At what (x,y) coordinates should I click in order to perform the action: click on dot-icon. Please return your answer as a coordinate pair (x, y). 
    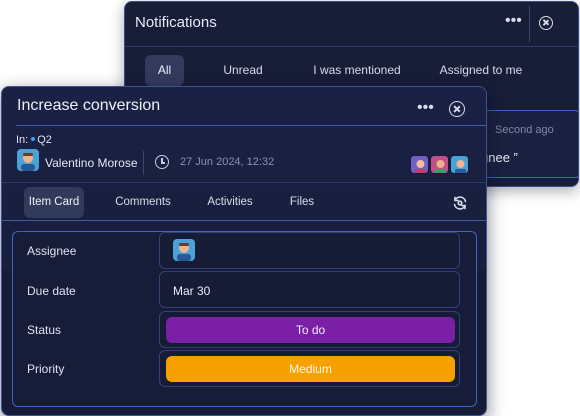
    Looking at the image, I should click on (33, 139).